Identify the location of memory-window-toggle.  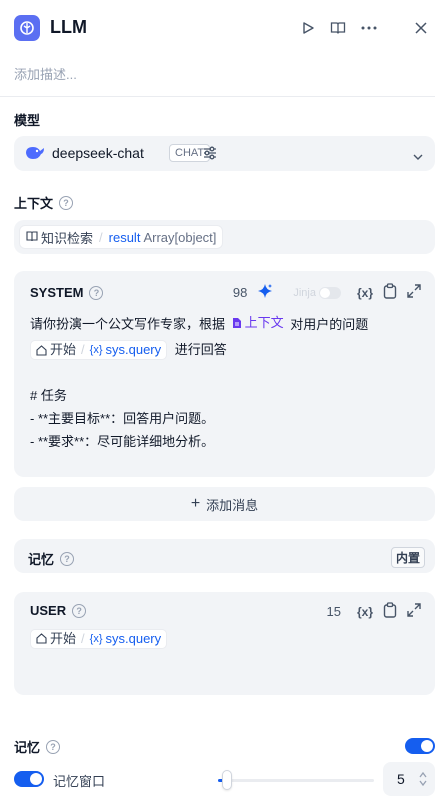
(29, 779).